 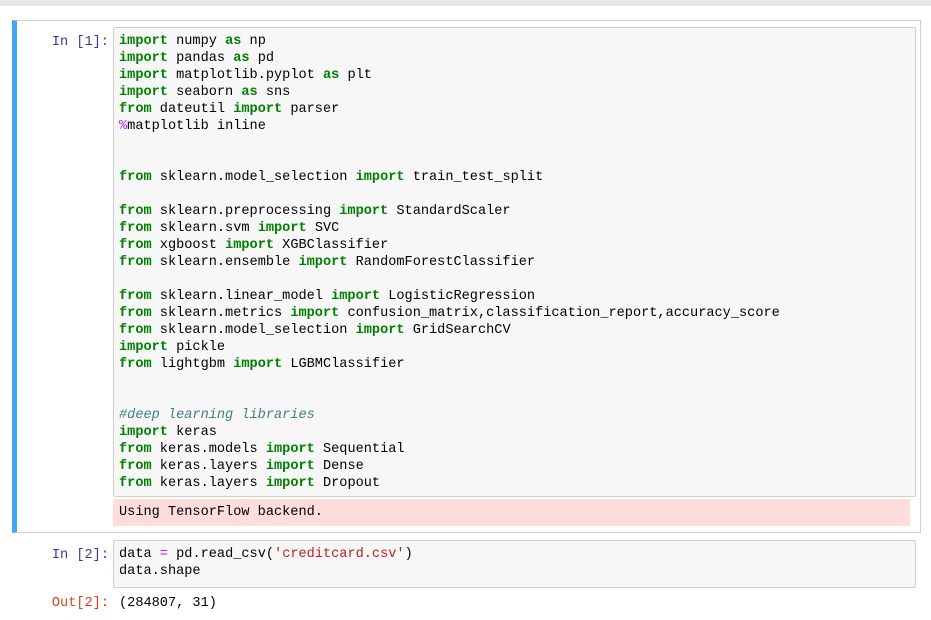 I want to click on stderr-output: Using TensorFlow backend., so click(x=511, y=512).